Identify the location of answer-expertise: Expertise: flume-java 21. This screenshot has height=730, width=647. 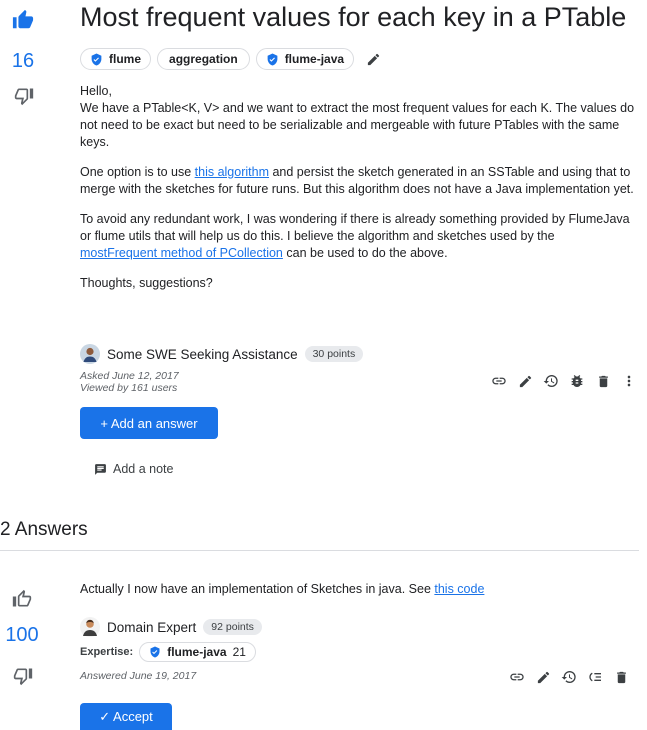
(168, 652).